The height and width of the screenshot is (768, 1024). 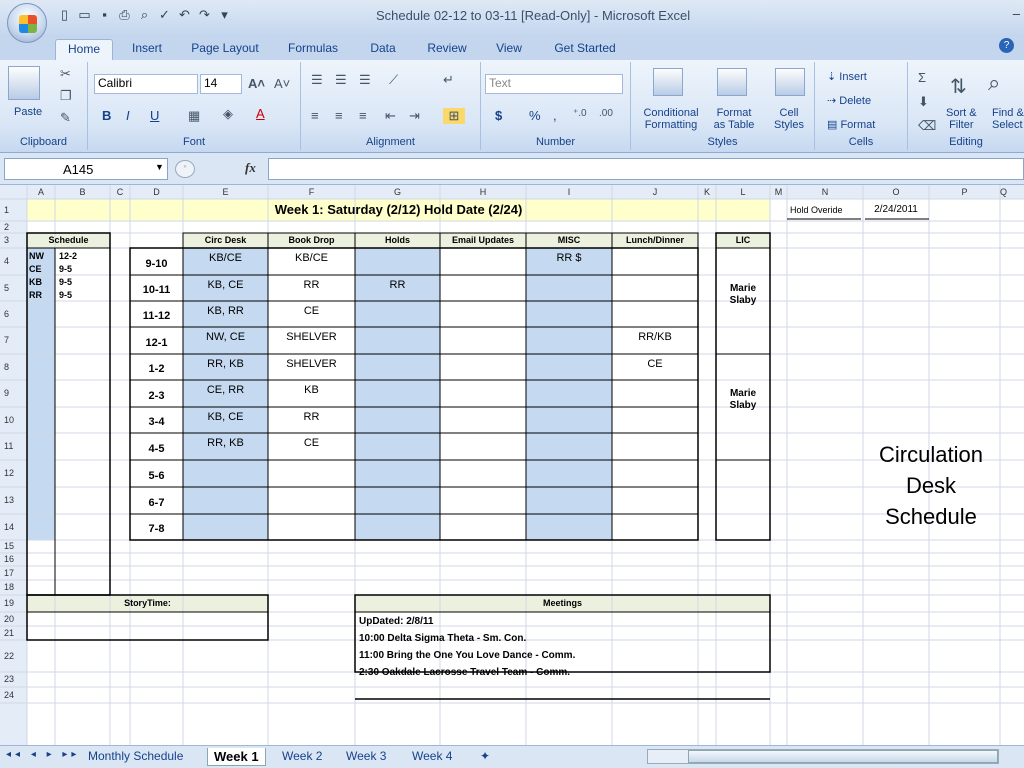 What do you see at coordinates (28, 112) in the screenshot?
I see `paste-button: Paste` at bounding box center [28, 112].